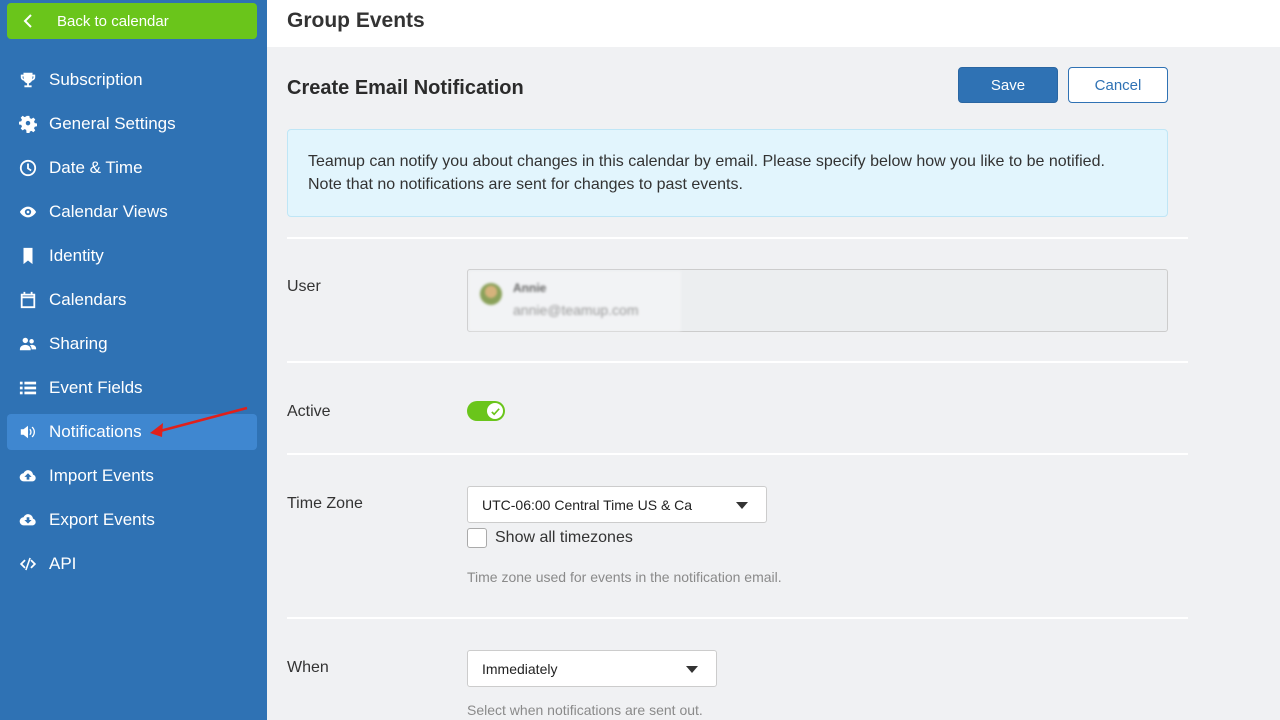  Describe the element at coordinates (76, 255) in the screenshot. I see `sidebar-item-label: Identity` at that location.